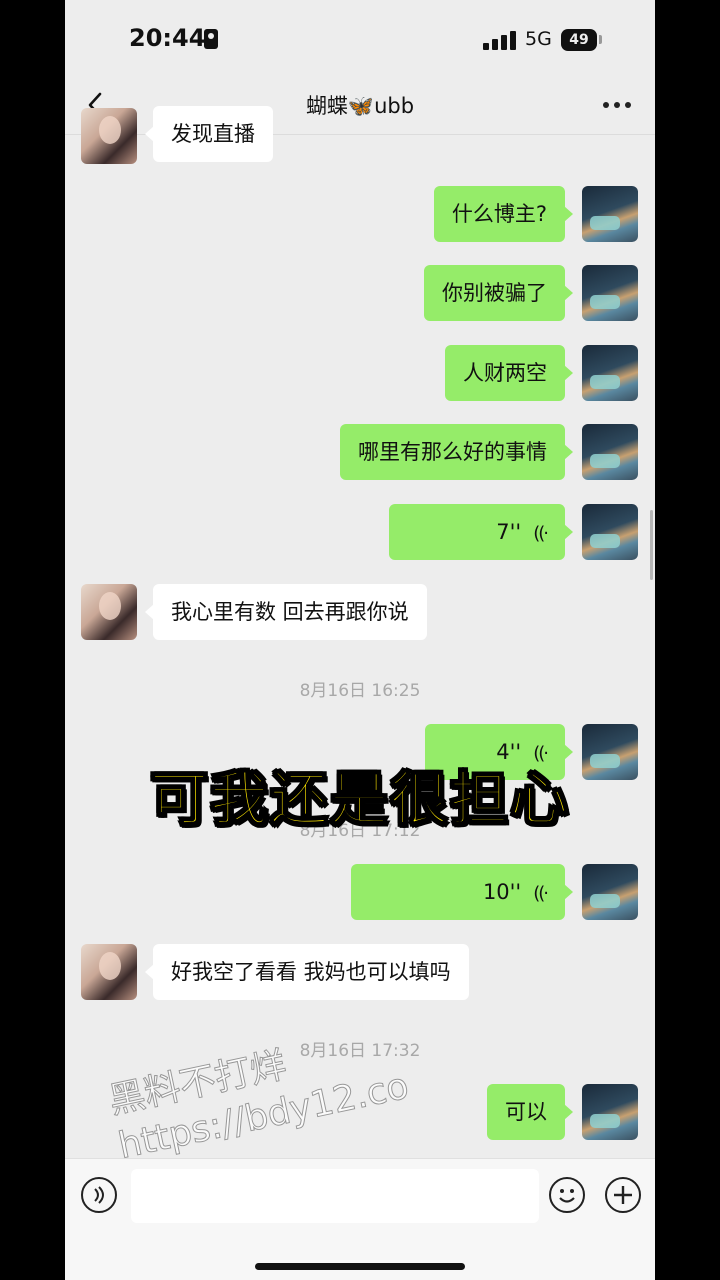 Image resolution: width=720 pixels, height=1280 pixels. Describe the element at coordinates (623, 1195) in the screenshot. I see `plus-icon` at that location.